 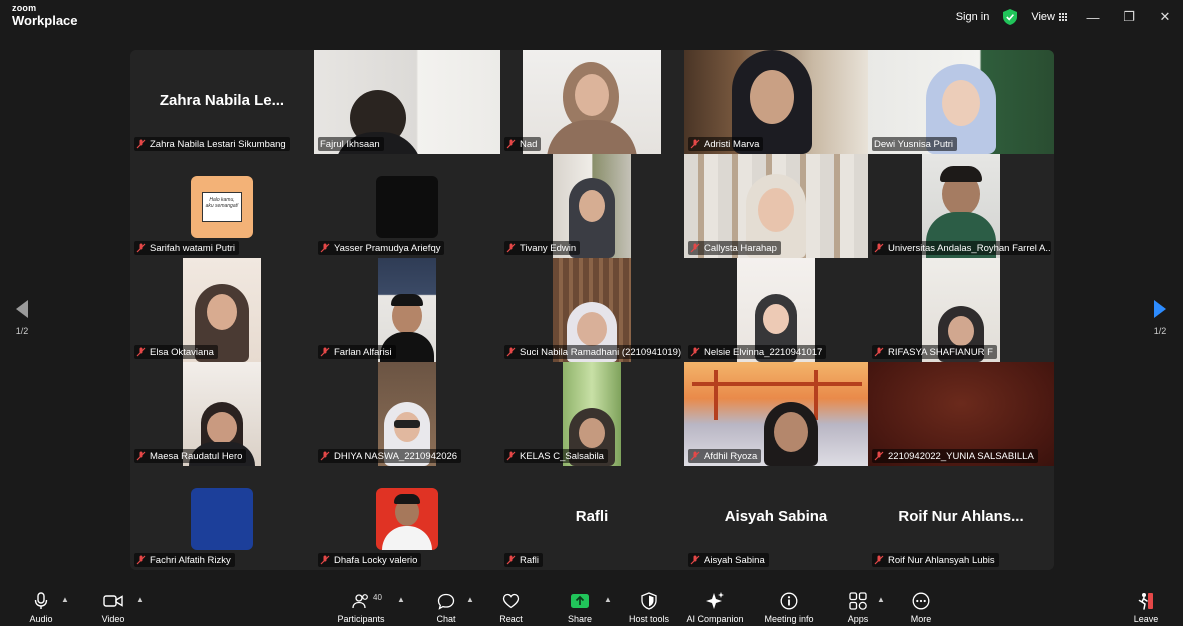 I want to click on participant-tile: Tivany Edwin, so click(x=592, y=206).